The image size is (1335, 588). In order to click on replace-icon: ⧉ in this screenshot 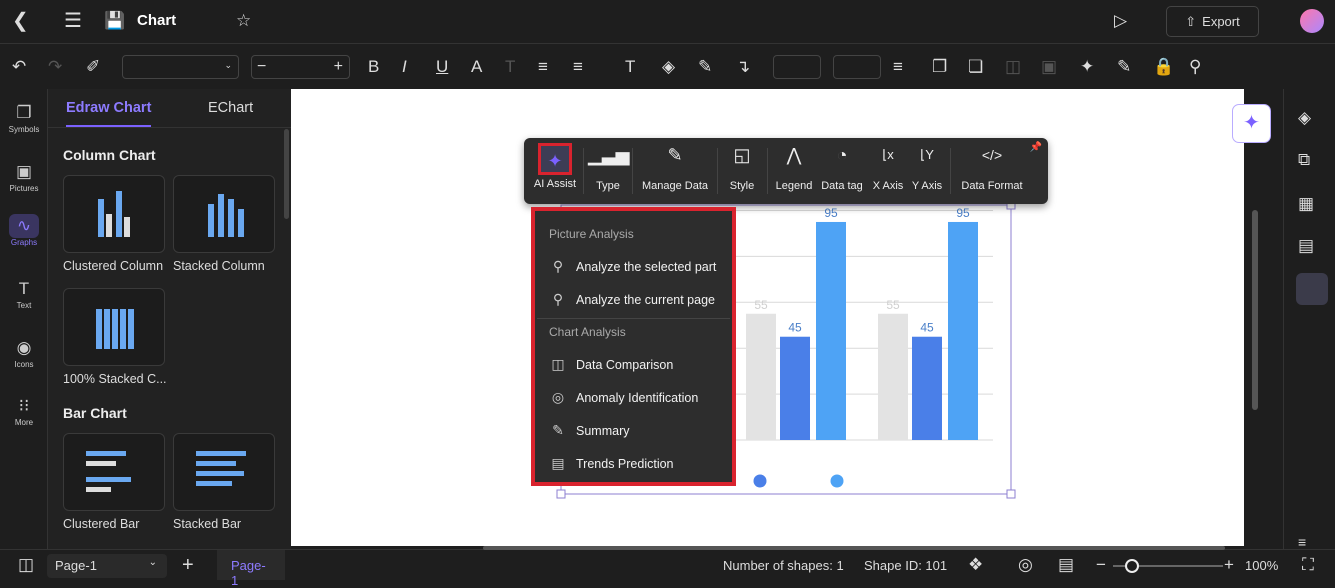, I will do `click(1304, 160)`.